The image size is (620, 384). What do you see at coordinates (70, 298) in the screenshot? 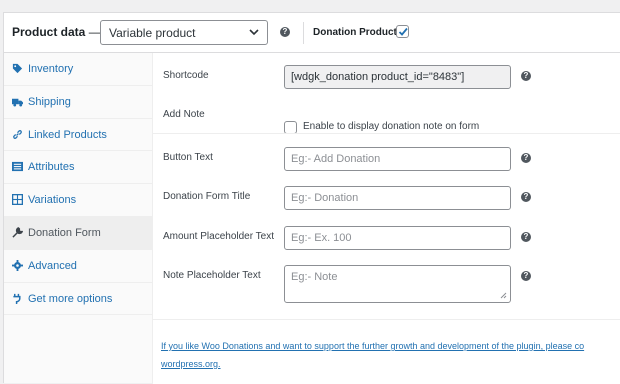
I see `tab-label: Get more options` at bounding box center [70, 298].